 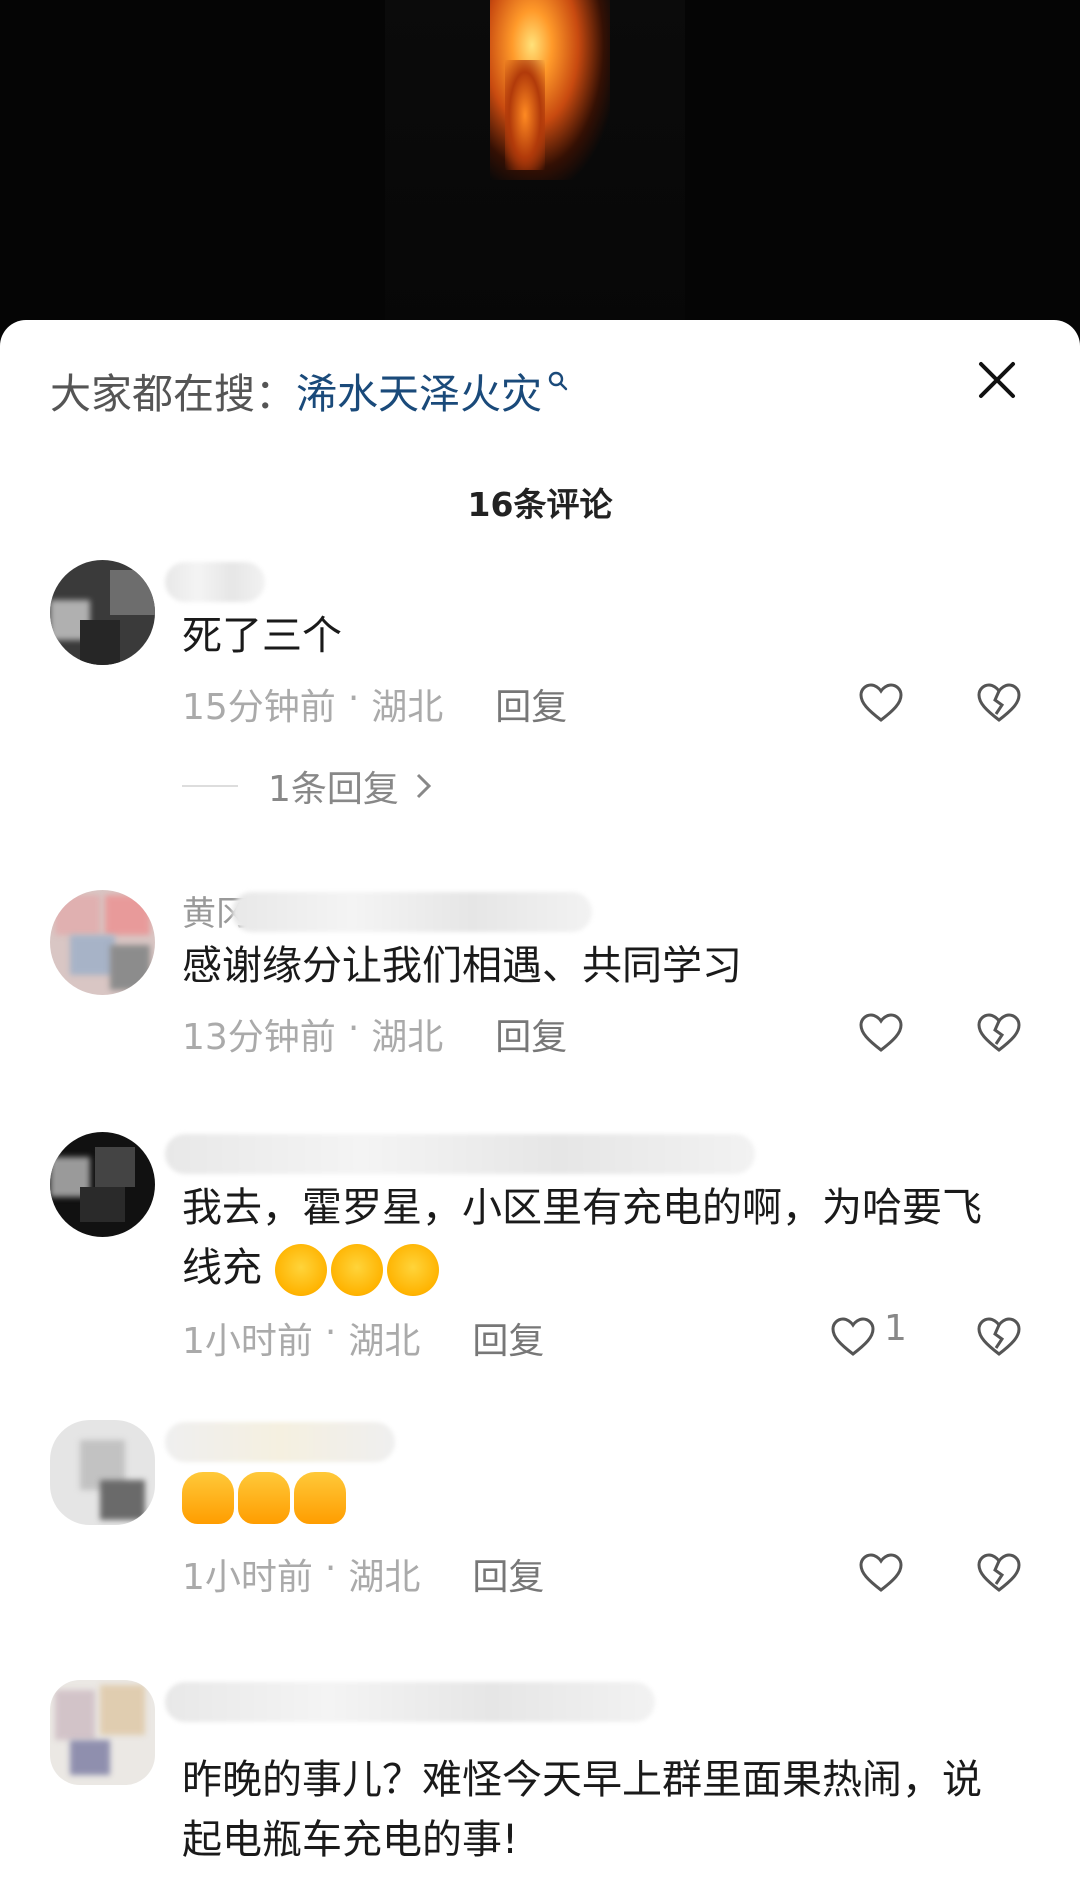 I want to click on comment-time: 15分钟前, so click(x=259, y=707).